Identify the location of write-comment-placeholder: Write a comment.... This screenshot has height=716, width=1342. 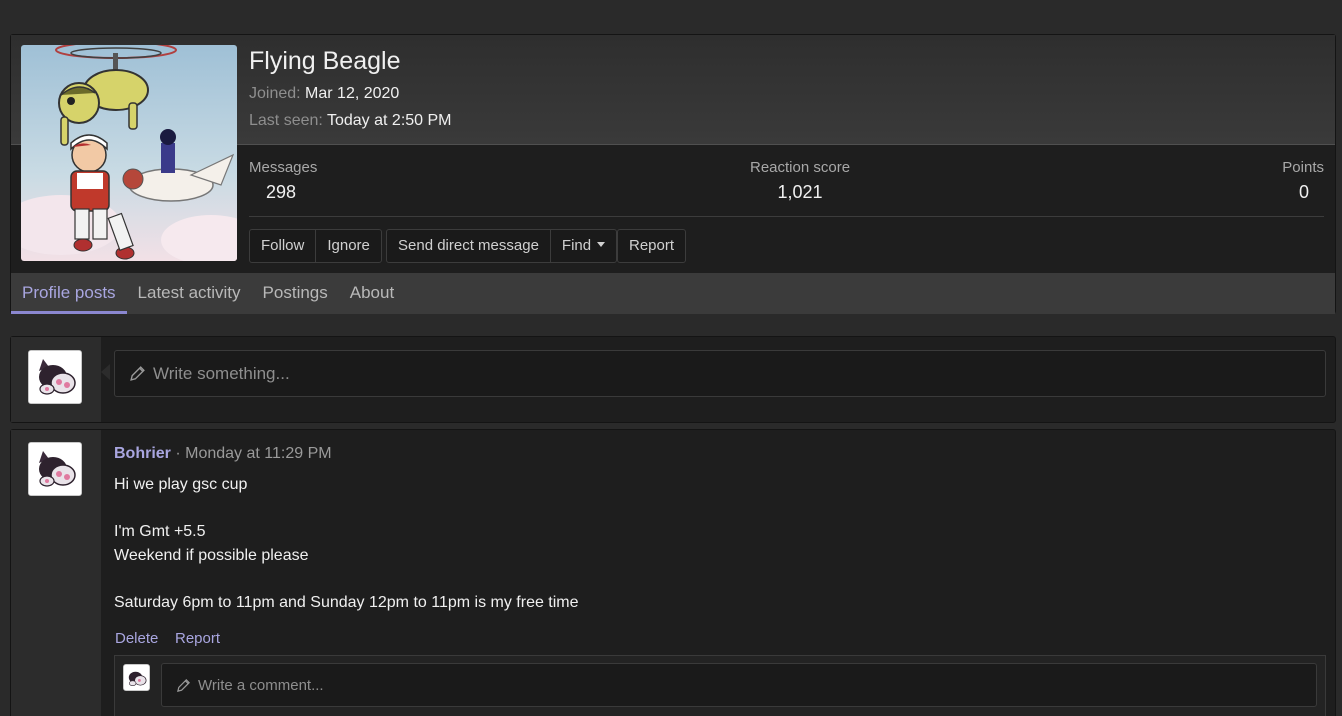
(261, 685).